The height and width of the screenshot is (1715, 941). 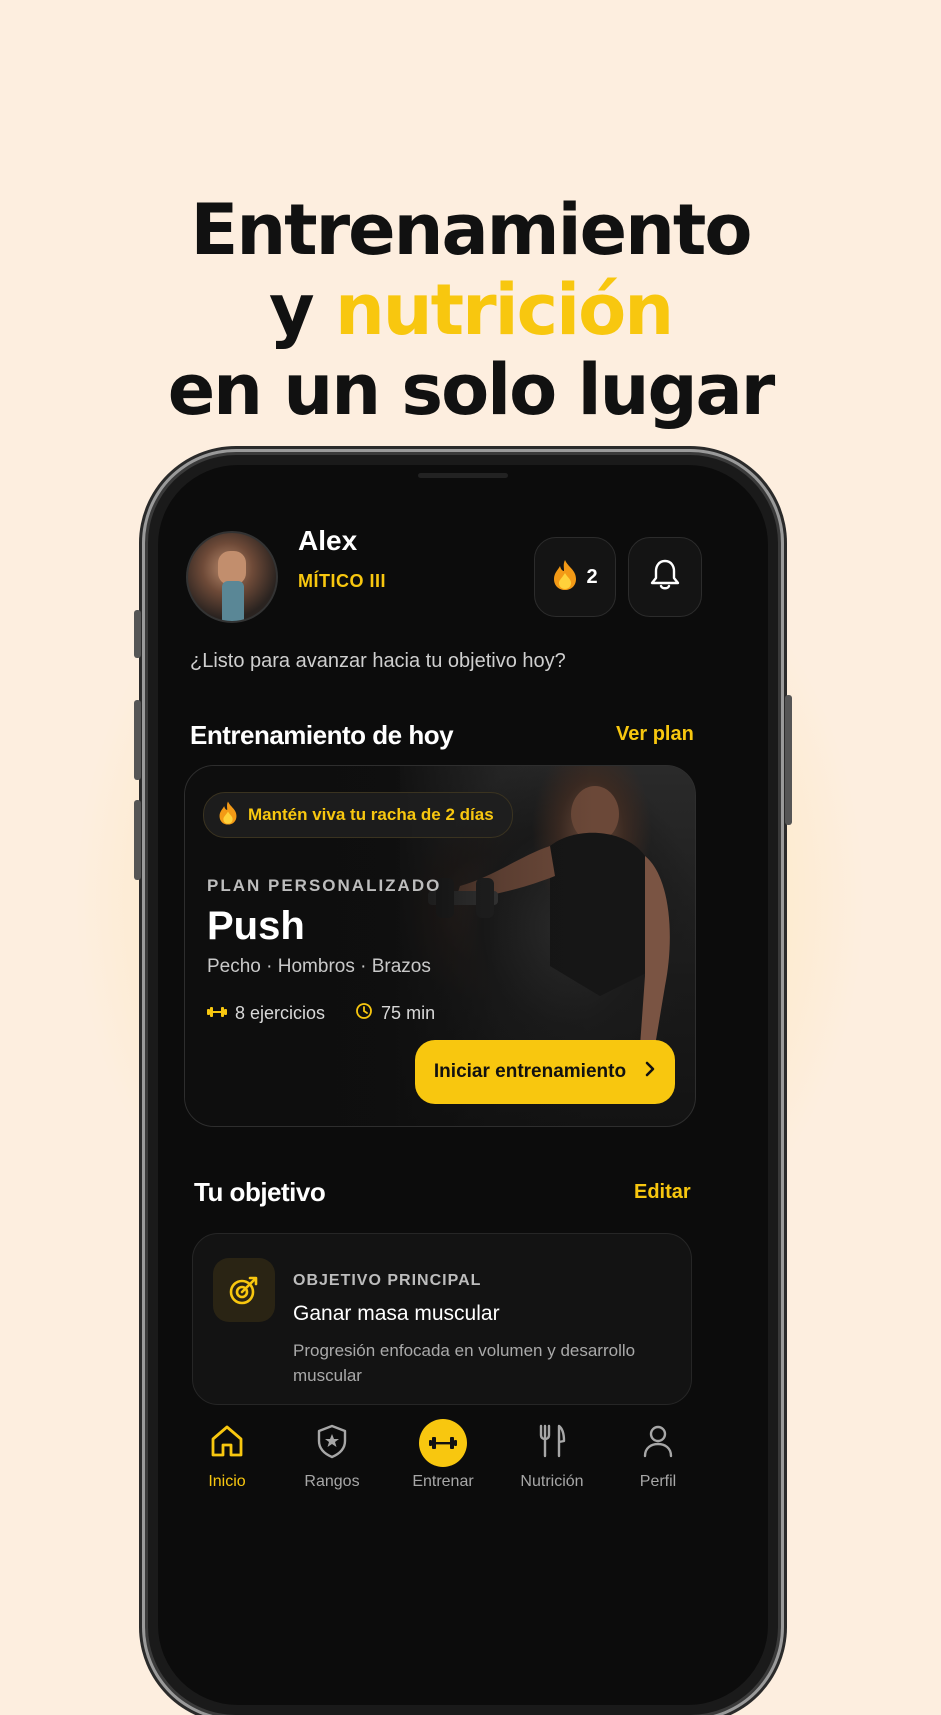 I want to click on tab-rangos: Rangos, so click(x=332, y=1453).